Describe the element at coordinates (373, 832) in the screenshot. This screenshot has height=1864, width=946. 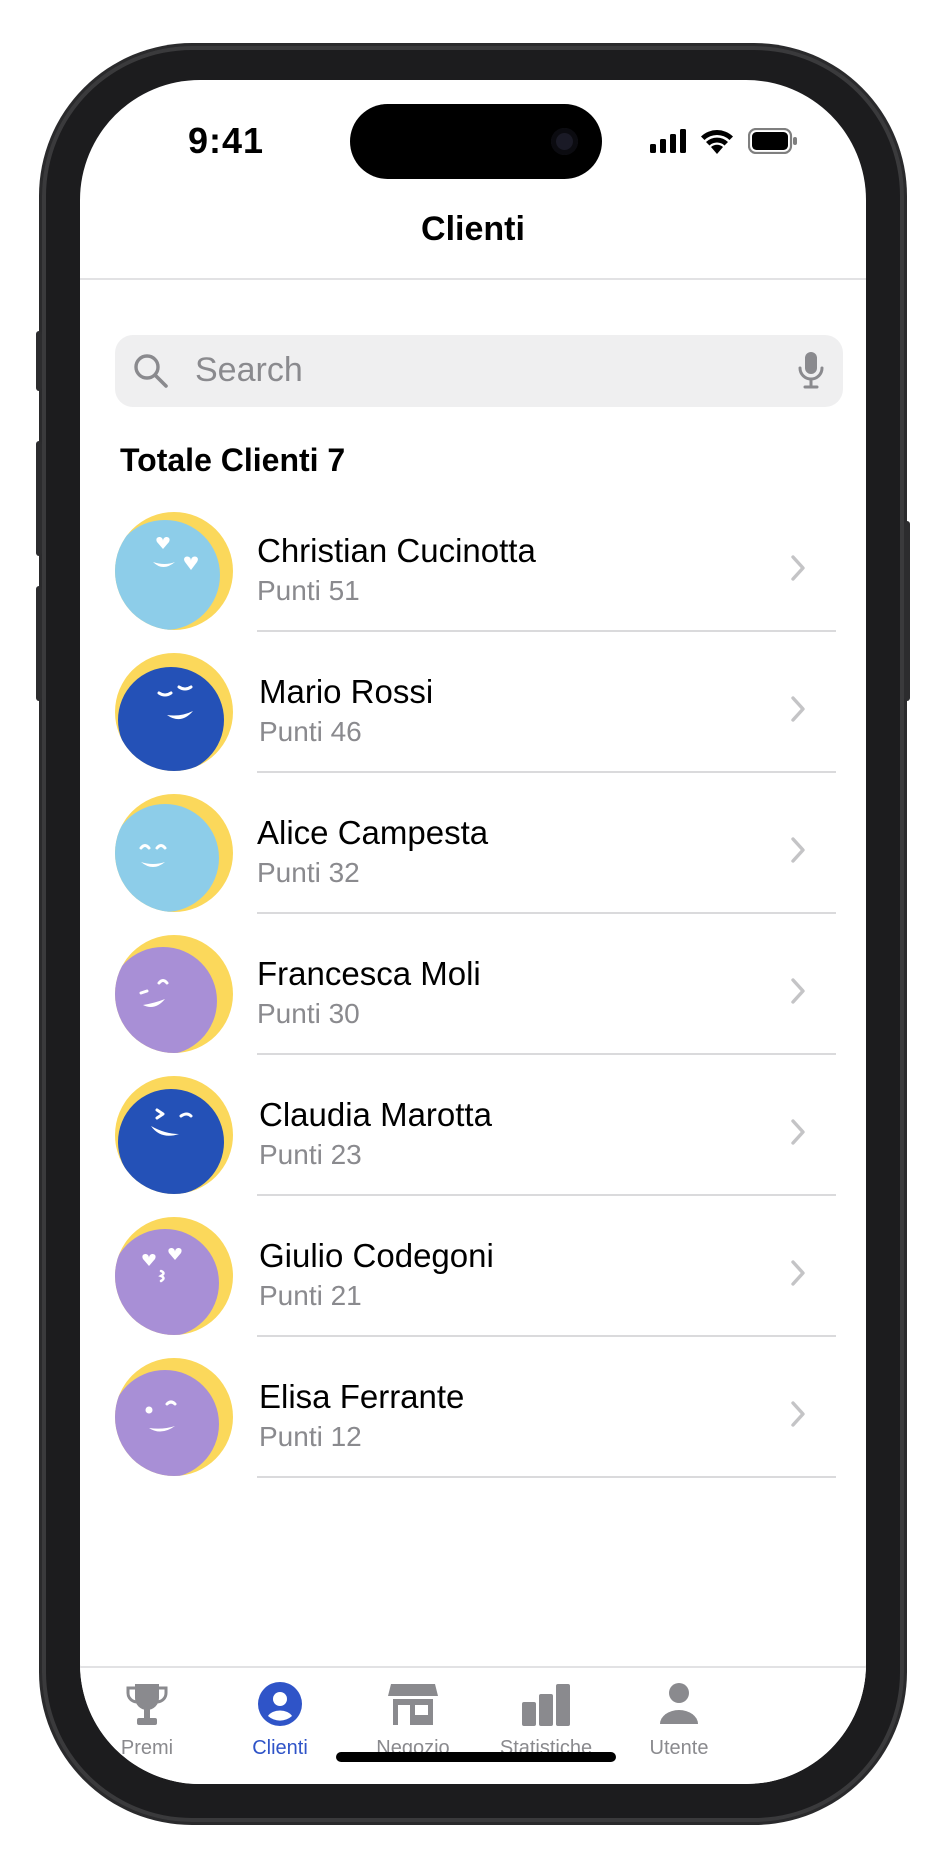
I see `client-name: Alice Campesta` at that location.